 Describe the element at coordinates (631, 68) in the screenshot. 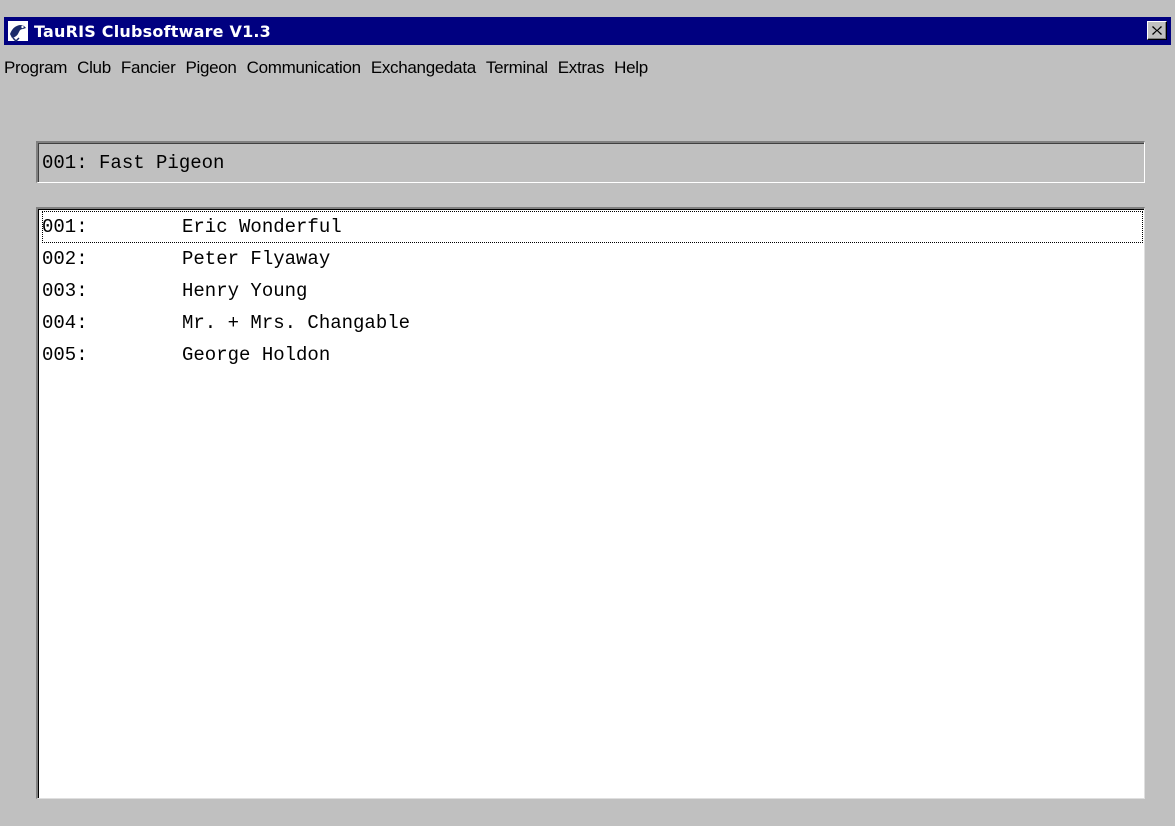

I see `menu-help: Help` at that location.